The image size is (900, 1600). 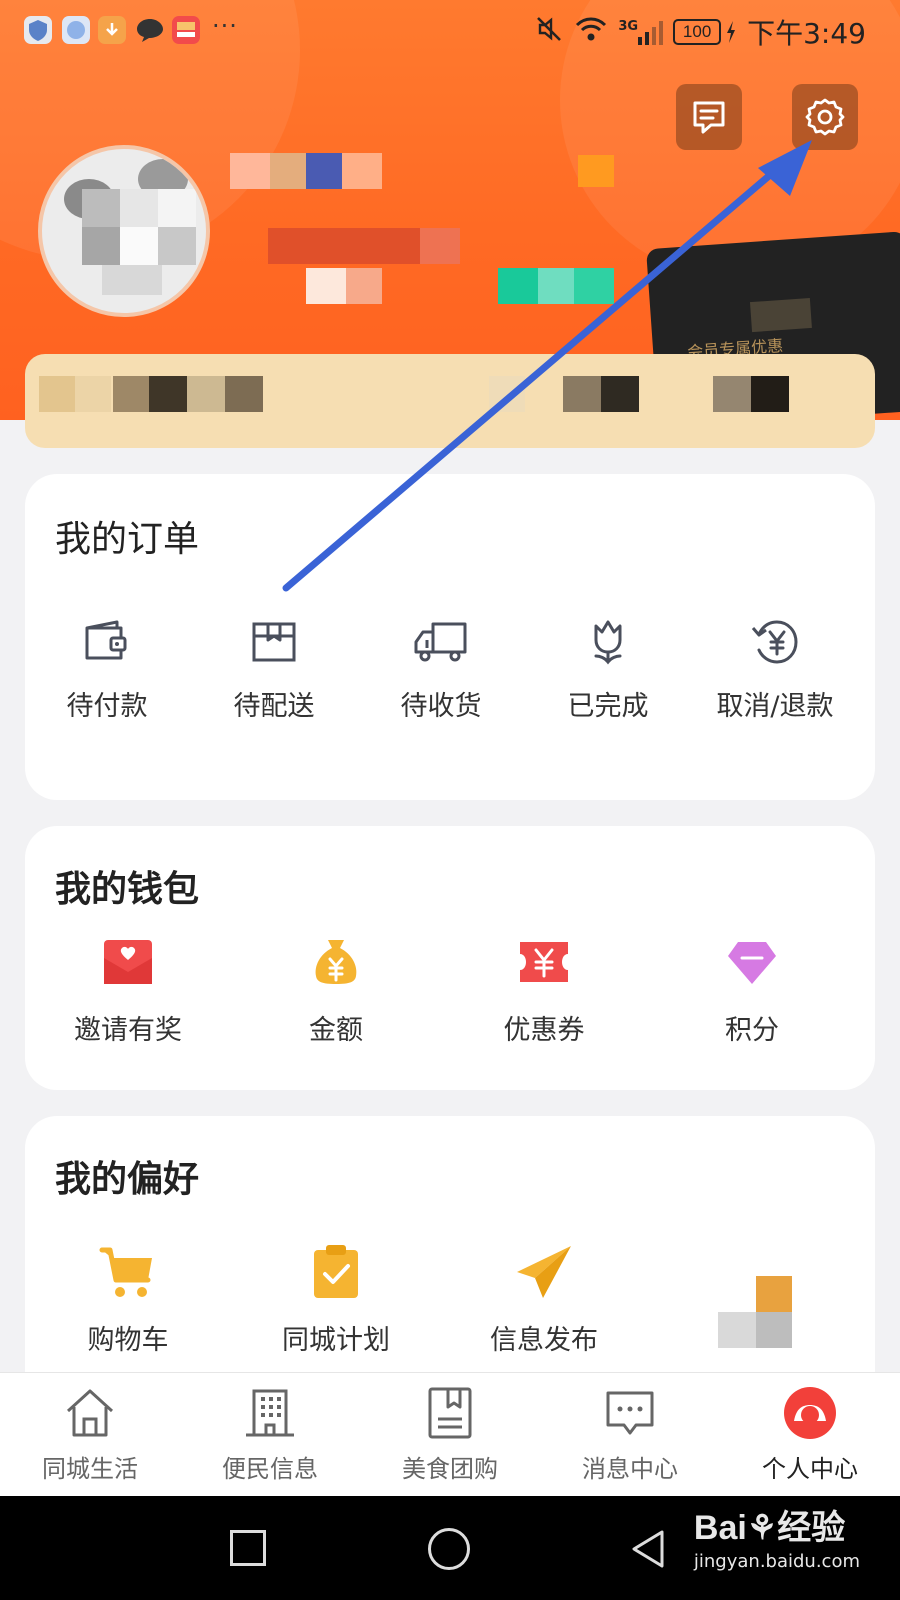 What do you see at coordinates (128, 1340) in the screenshot?
I see `pref-label: 购物车` at bounding box center [128, 1340].